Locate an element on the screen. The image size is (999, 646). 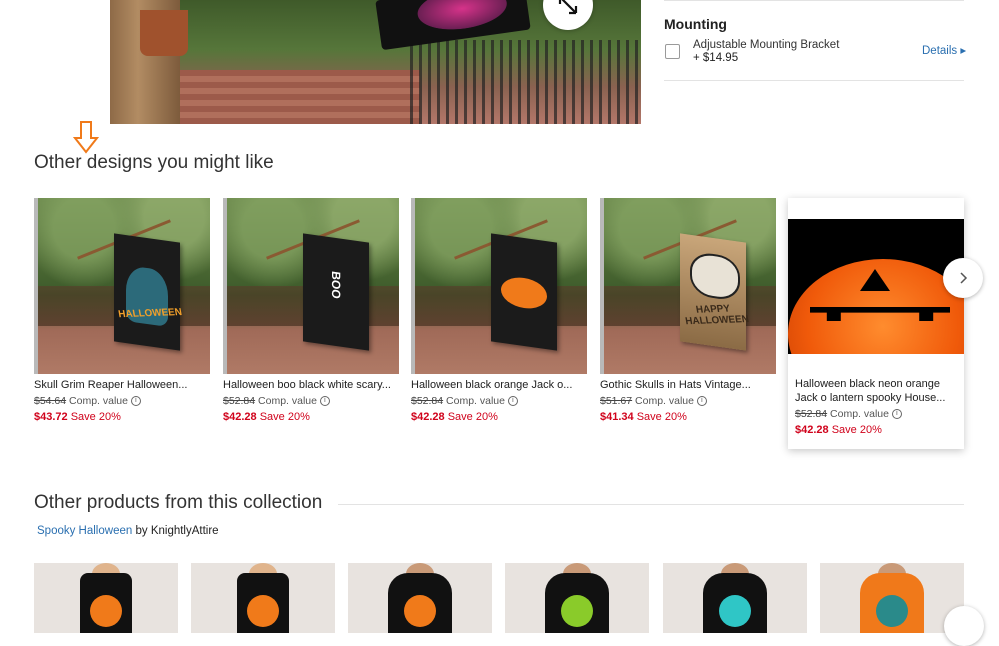
chevron-right-icon is located at coordinates (964, 278).